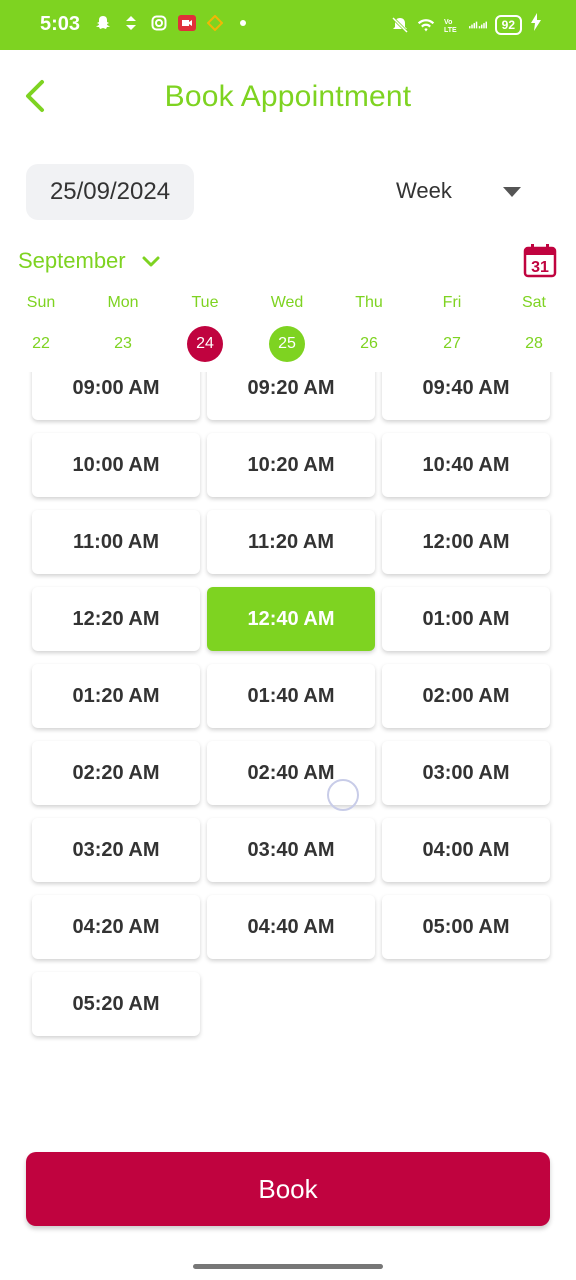  I want to click on instagram-icon, so click(159, 23).